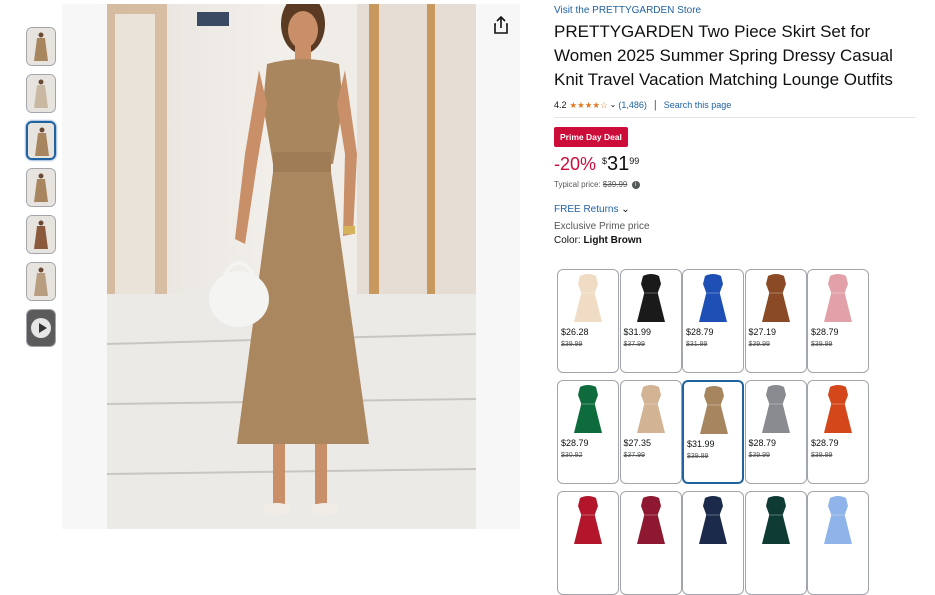 This screenshot has width=935, height=595. I want to click on play-icon, so click(41, 328).